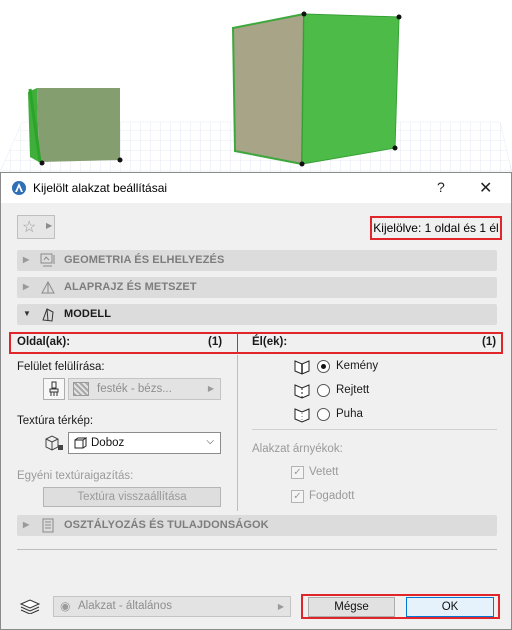  Describe the element at coordinates (130, 287) in the screenshot. I see `panel-floorplan-label: ALAPRAJZ ÉS METSZET` at that location.